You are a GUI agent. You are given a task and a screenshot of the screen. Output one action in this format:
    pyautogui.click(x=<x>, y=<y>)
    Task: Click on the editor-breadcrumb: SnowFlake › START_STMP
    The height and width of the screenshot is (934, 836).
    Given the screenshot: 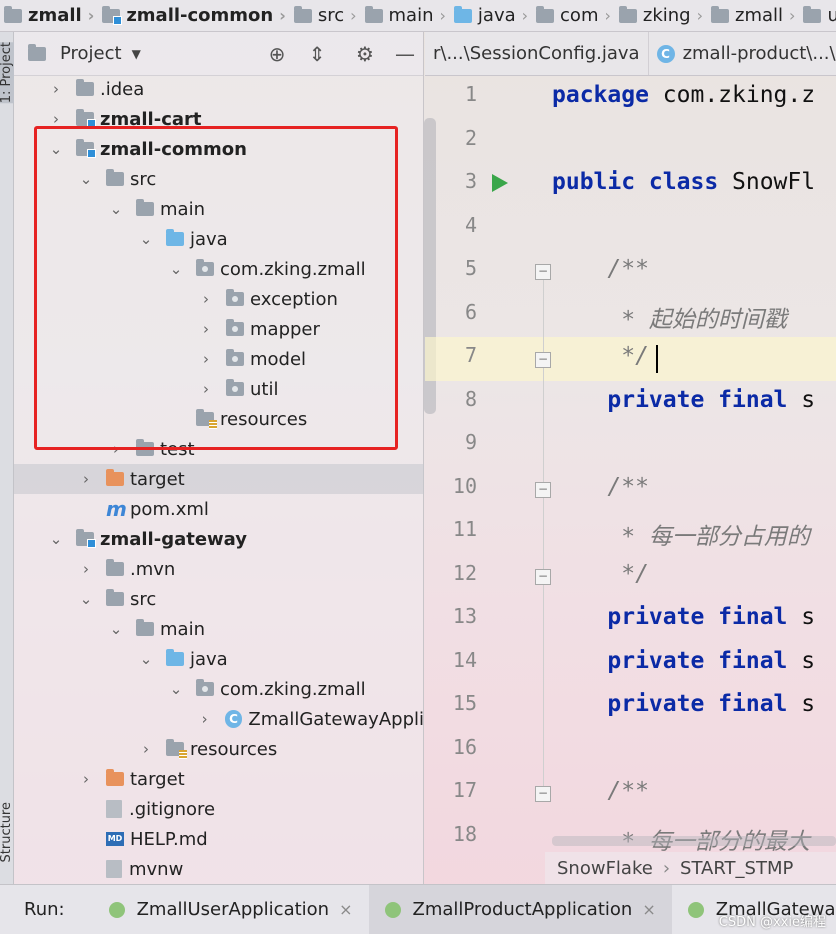 What is the action you would take?
    pyautogui.click(x=690, y=868)
    